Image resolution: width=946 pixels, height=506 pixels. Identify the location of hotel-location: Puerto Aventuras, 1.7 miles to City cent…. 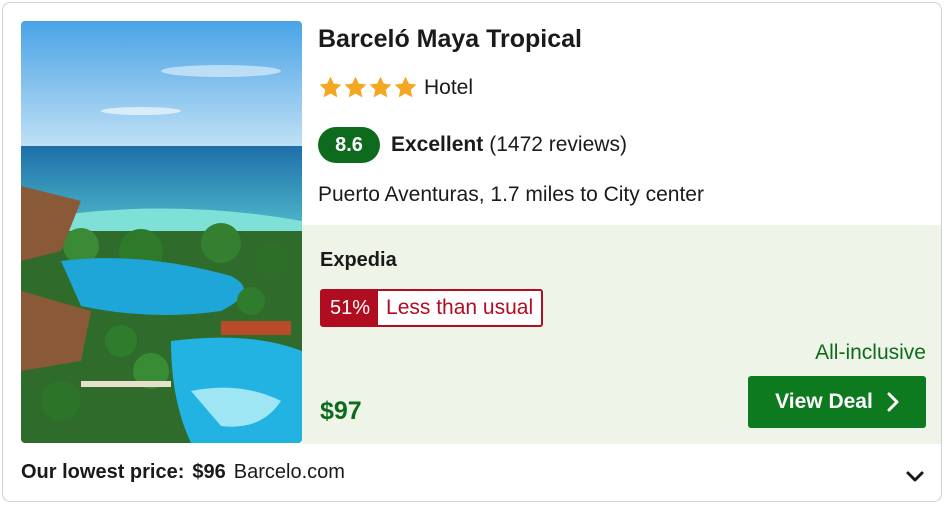
(511, 194).